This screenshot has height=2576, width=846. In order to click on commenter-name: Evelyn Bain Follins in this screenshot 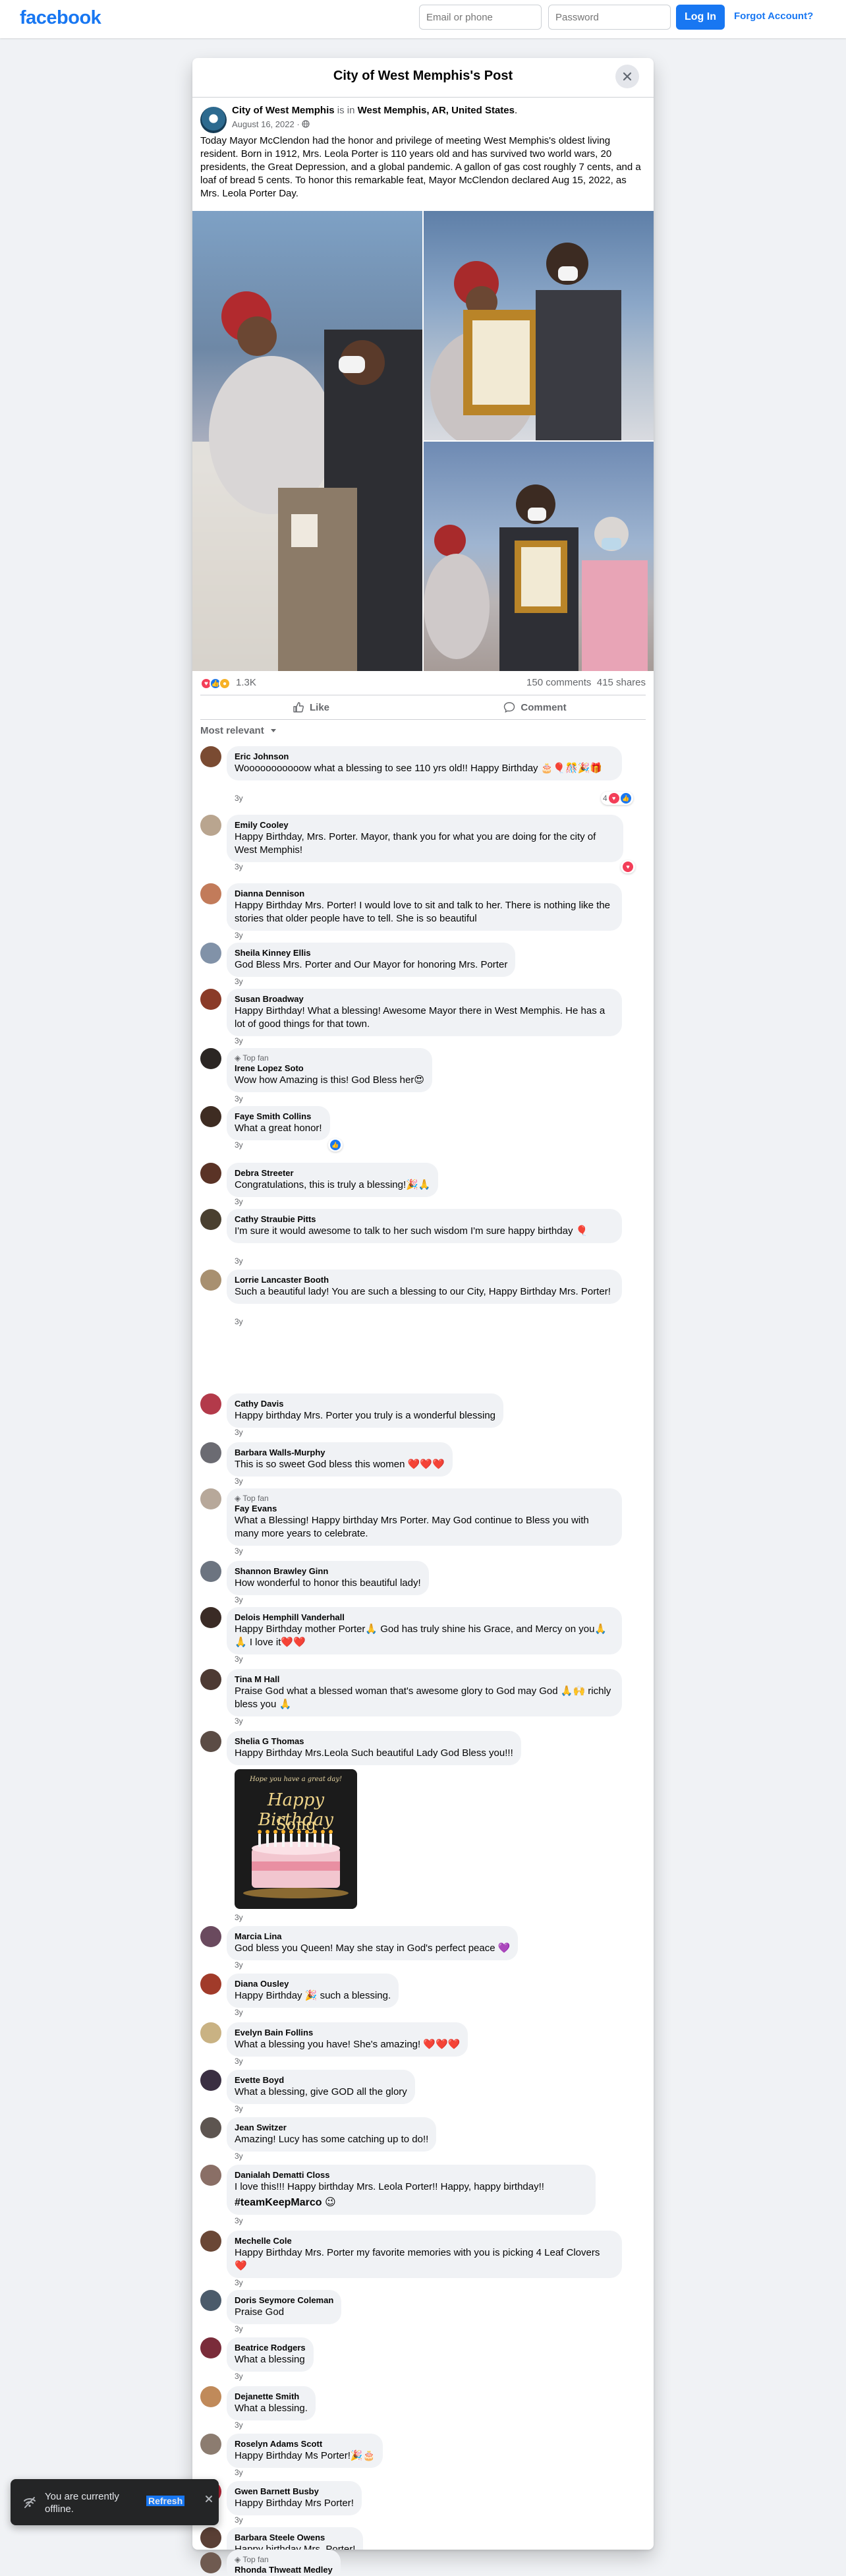, I will do `click(347, 2033)`.